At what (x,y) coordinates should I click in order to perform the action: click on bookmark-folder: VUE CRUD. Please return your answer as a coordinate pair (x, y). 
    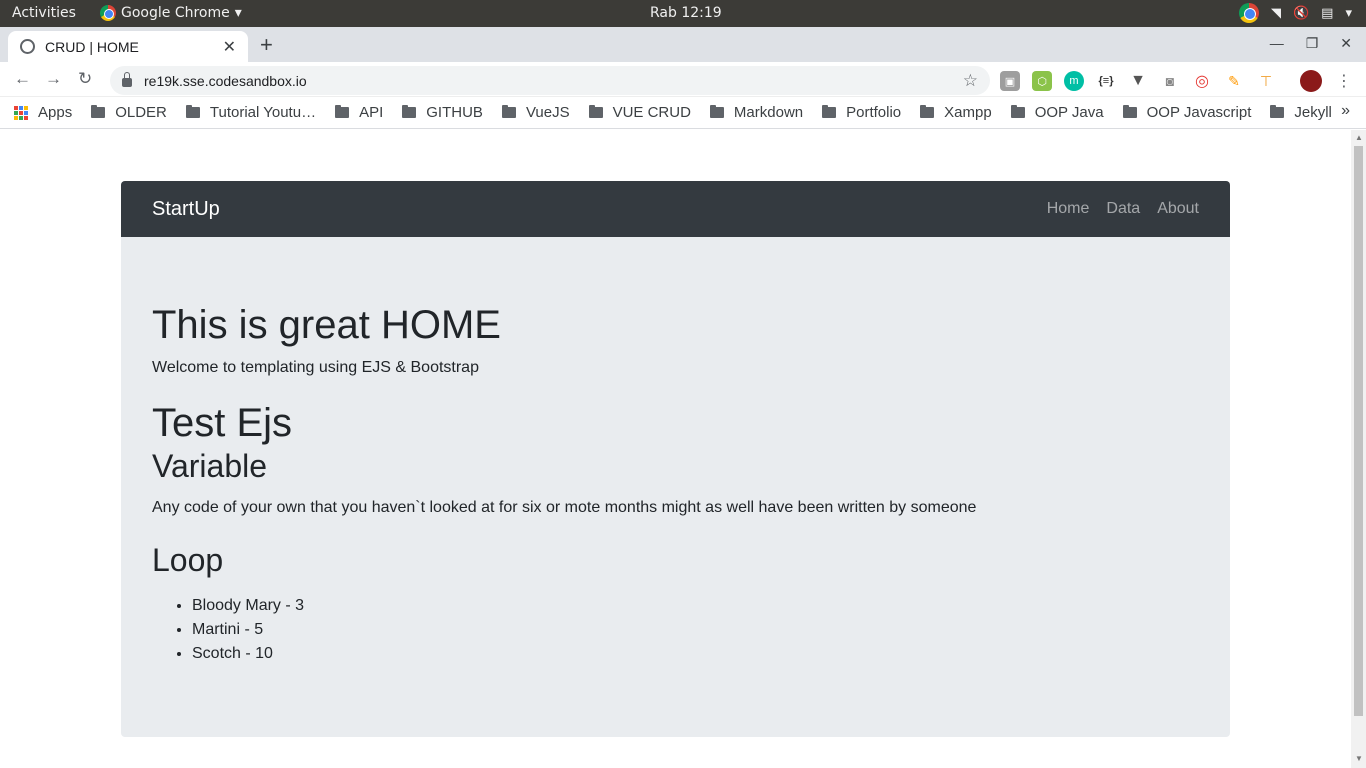
    Looking at the image, I should click on (639, 112).